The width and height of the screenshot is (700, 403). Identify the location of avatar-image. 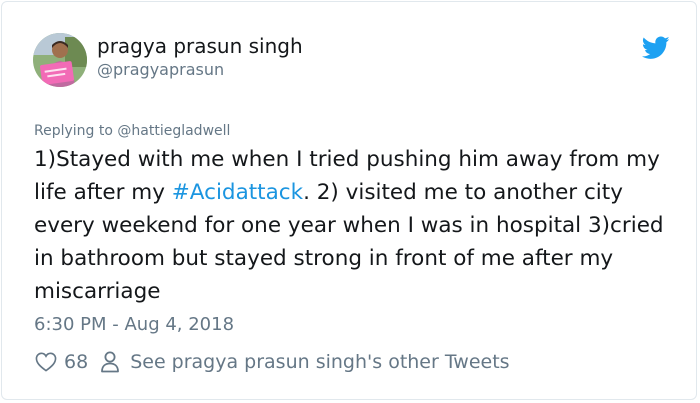
(60, 60).